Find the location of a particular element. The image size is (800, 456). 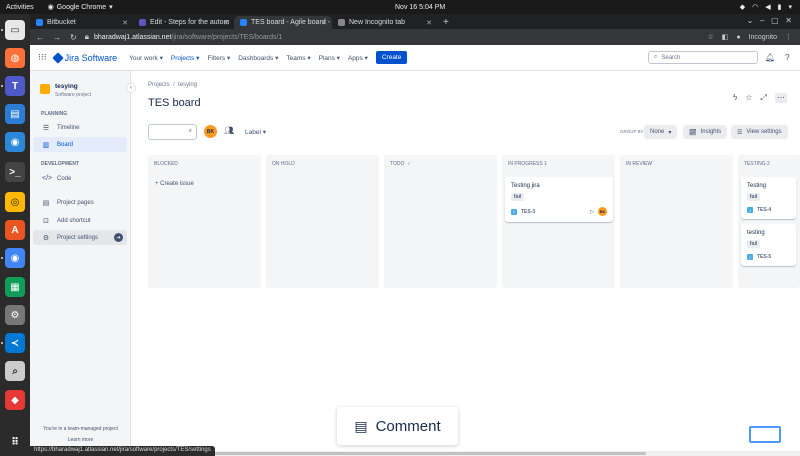

activities-button: Activities is located at coordinates (20, 7).